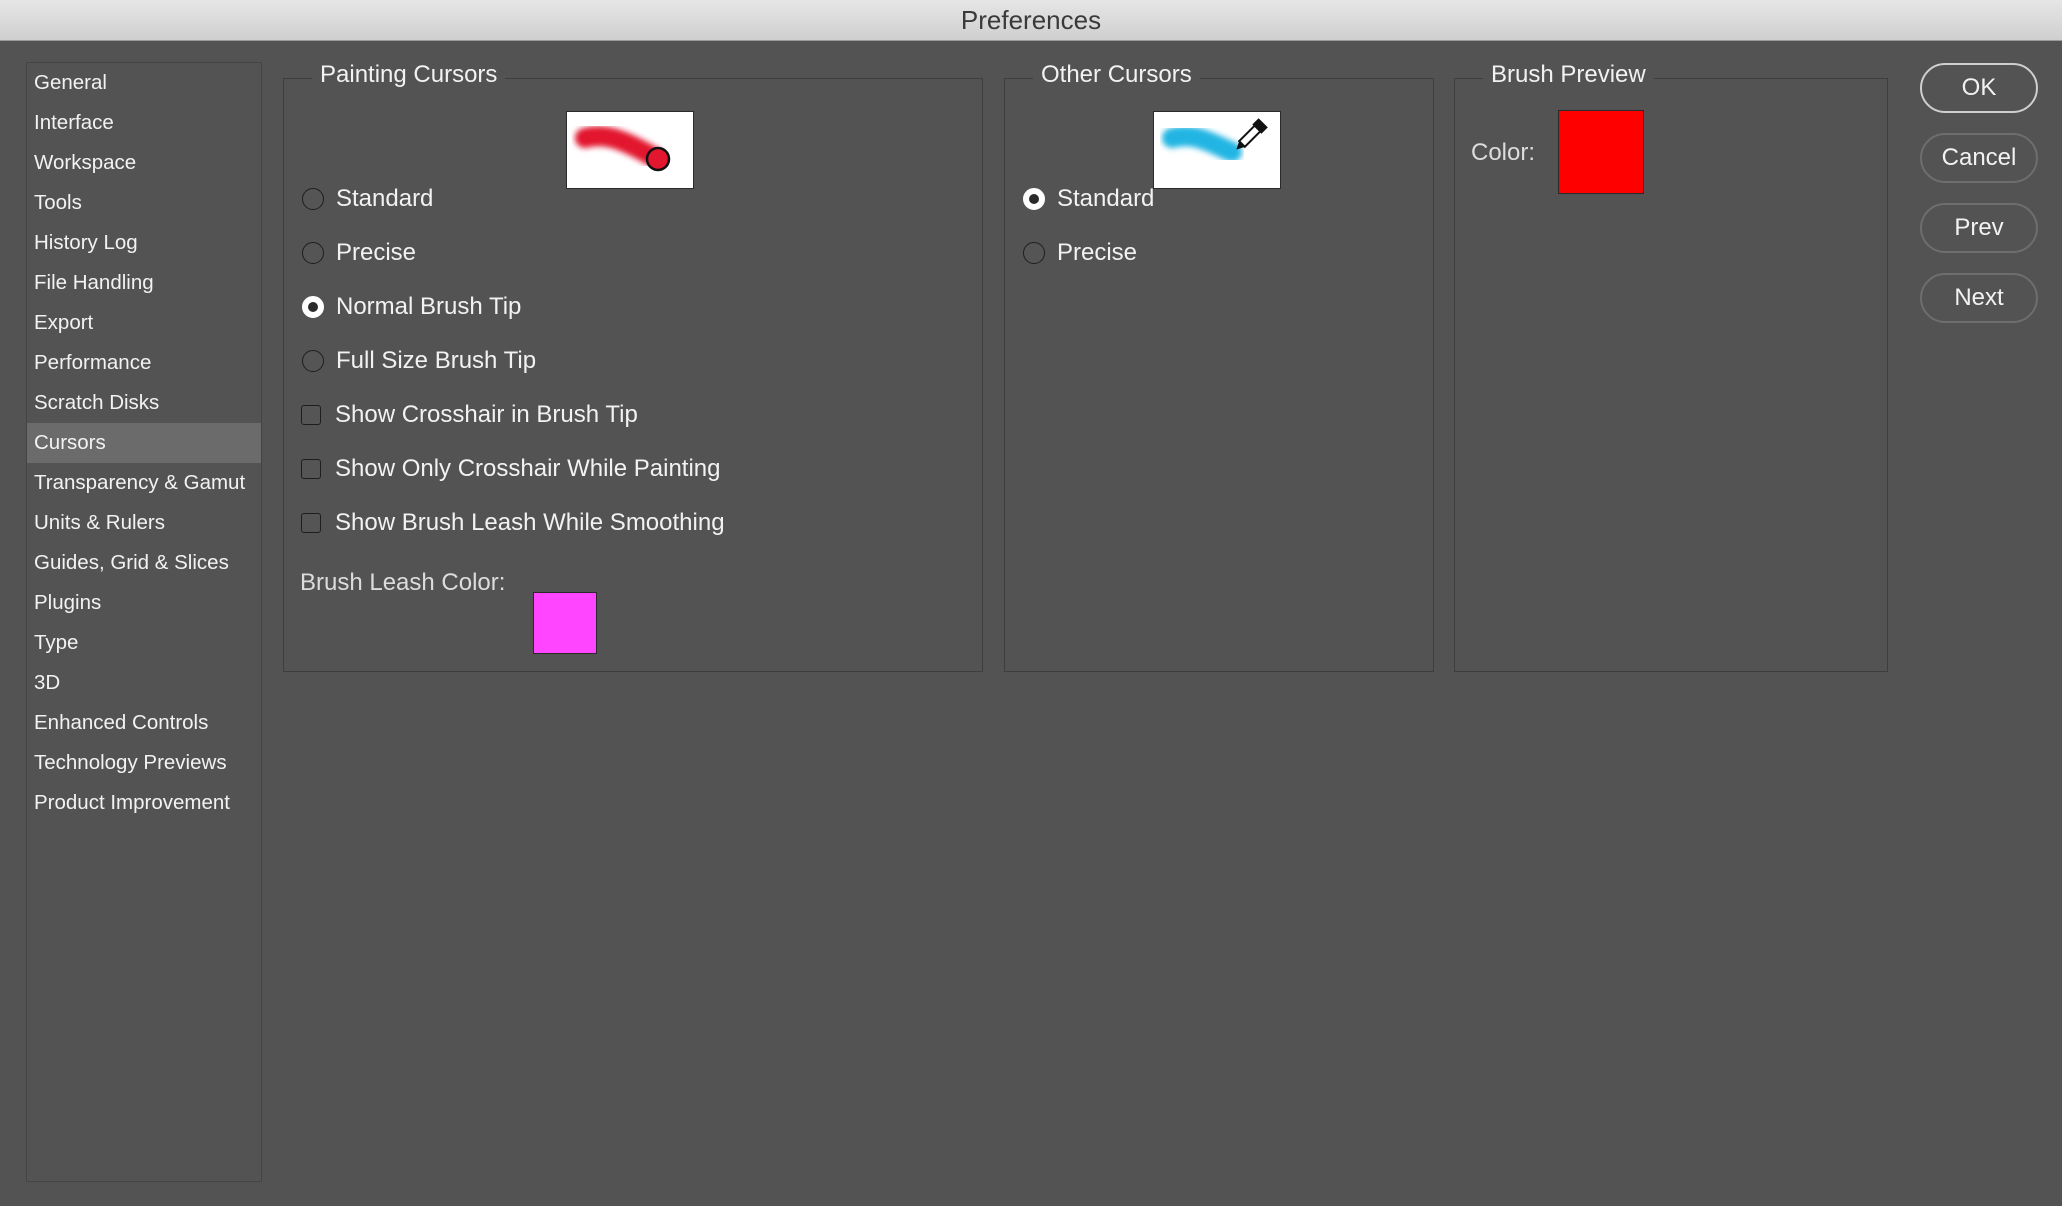  I want to click on brush-preview-group: Brush Preview Color:, so click(1671, 366).